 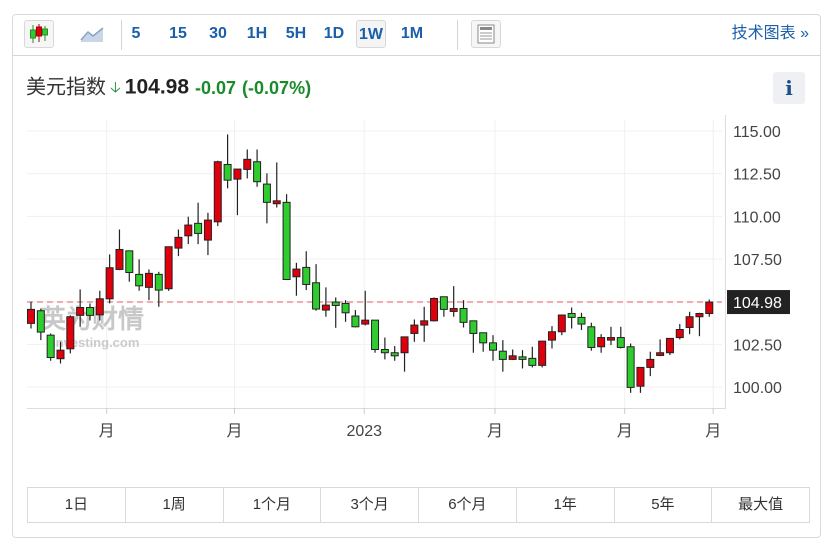 What do you see at coordinates (136, 34) in the screenshot?
I see `interval-5: 5` at bounding box center [136, 34].